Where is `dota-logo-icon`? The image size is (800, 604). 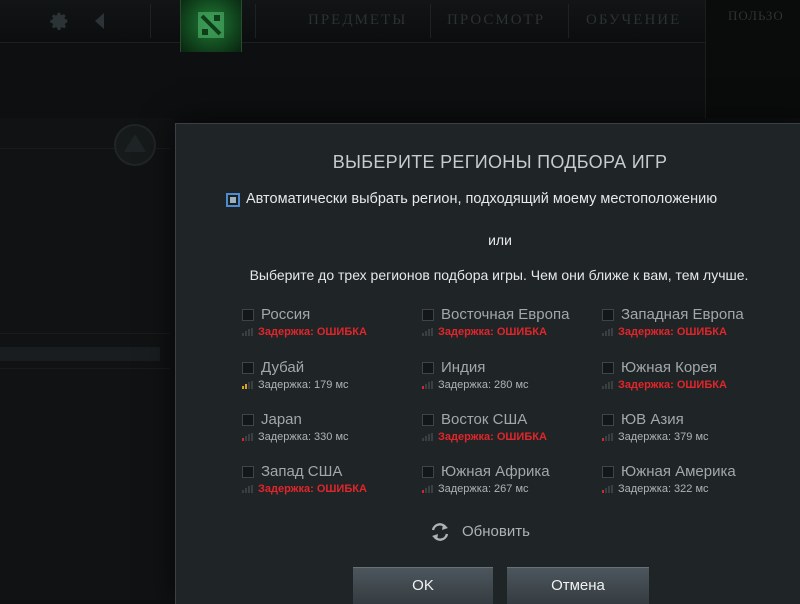 dota-logo-icon is located at coordinates (211, 25).